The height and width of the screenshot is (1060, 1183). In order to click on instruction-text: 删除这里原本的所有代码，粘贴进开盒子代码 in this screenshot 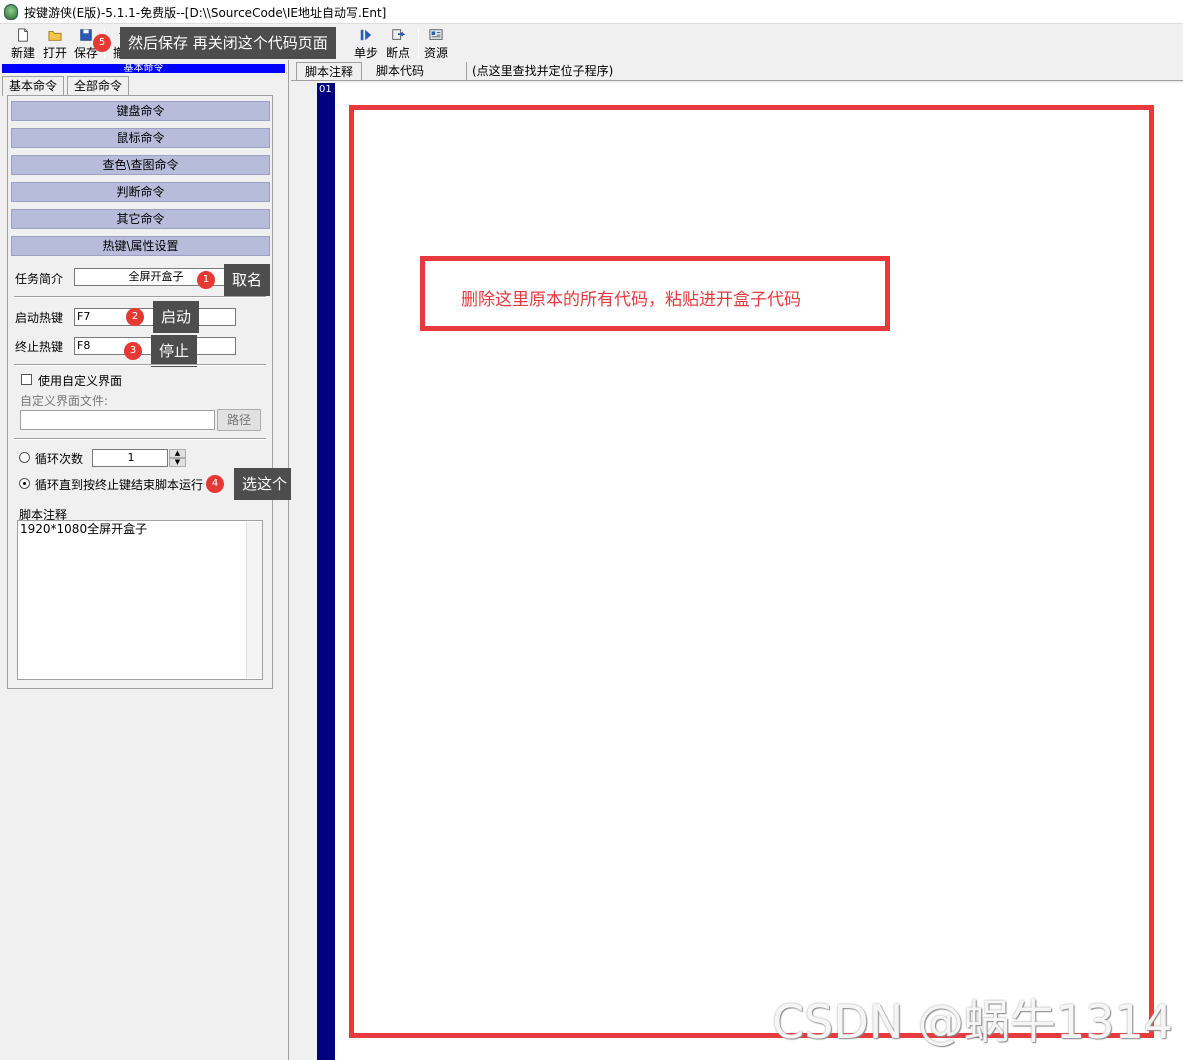, I will do `click(631, 300)`.